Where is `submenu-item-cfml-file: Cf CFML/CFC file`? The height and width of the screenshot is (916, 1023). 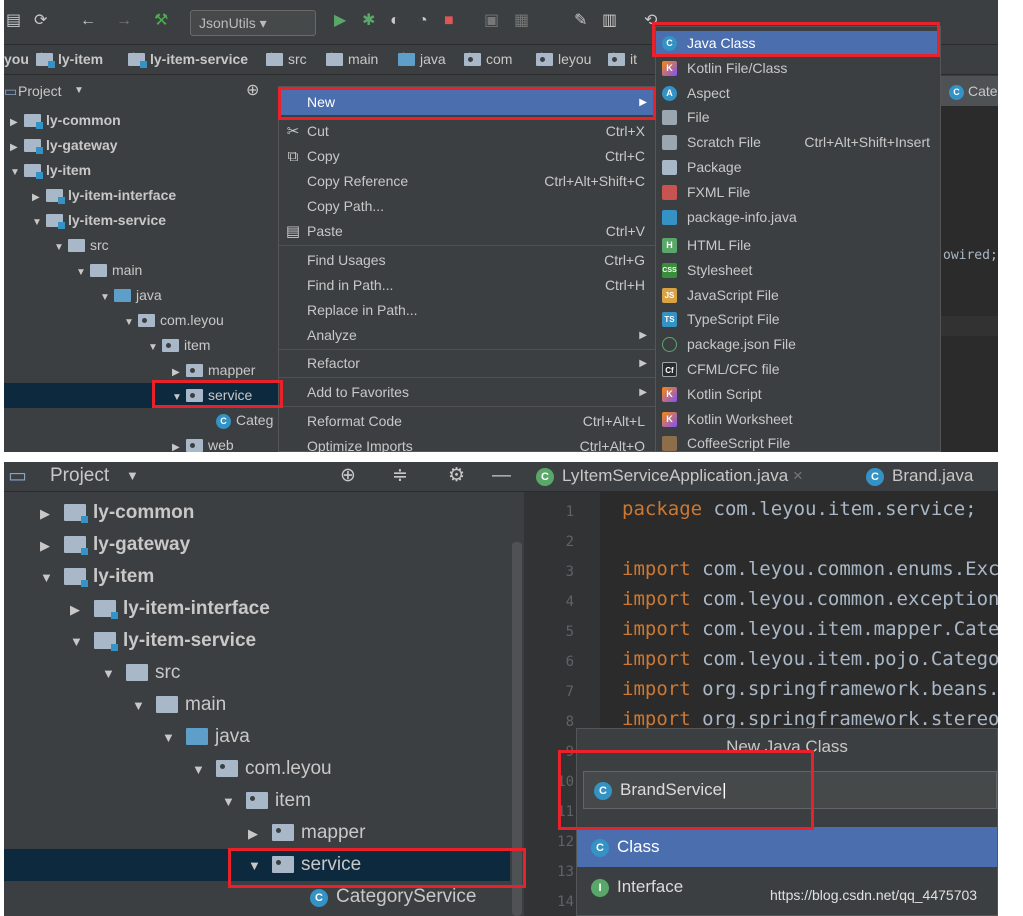
submenu-item-cfml-file: Cf CFML/CFC file is located at coordinates (798, 369).